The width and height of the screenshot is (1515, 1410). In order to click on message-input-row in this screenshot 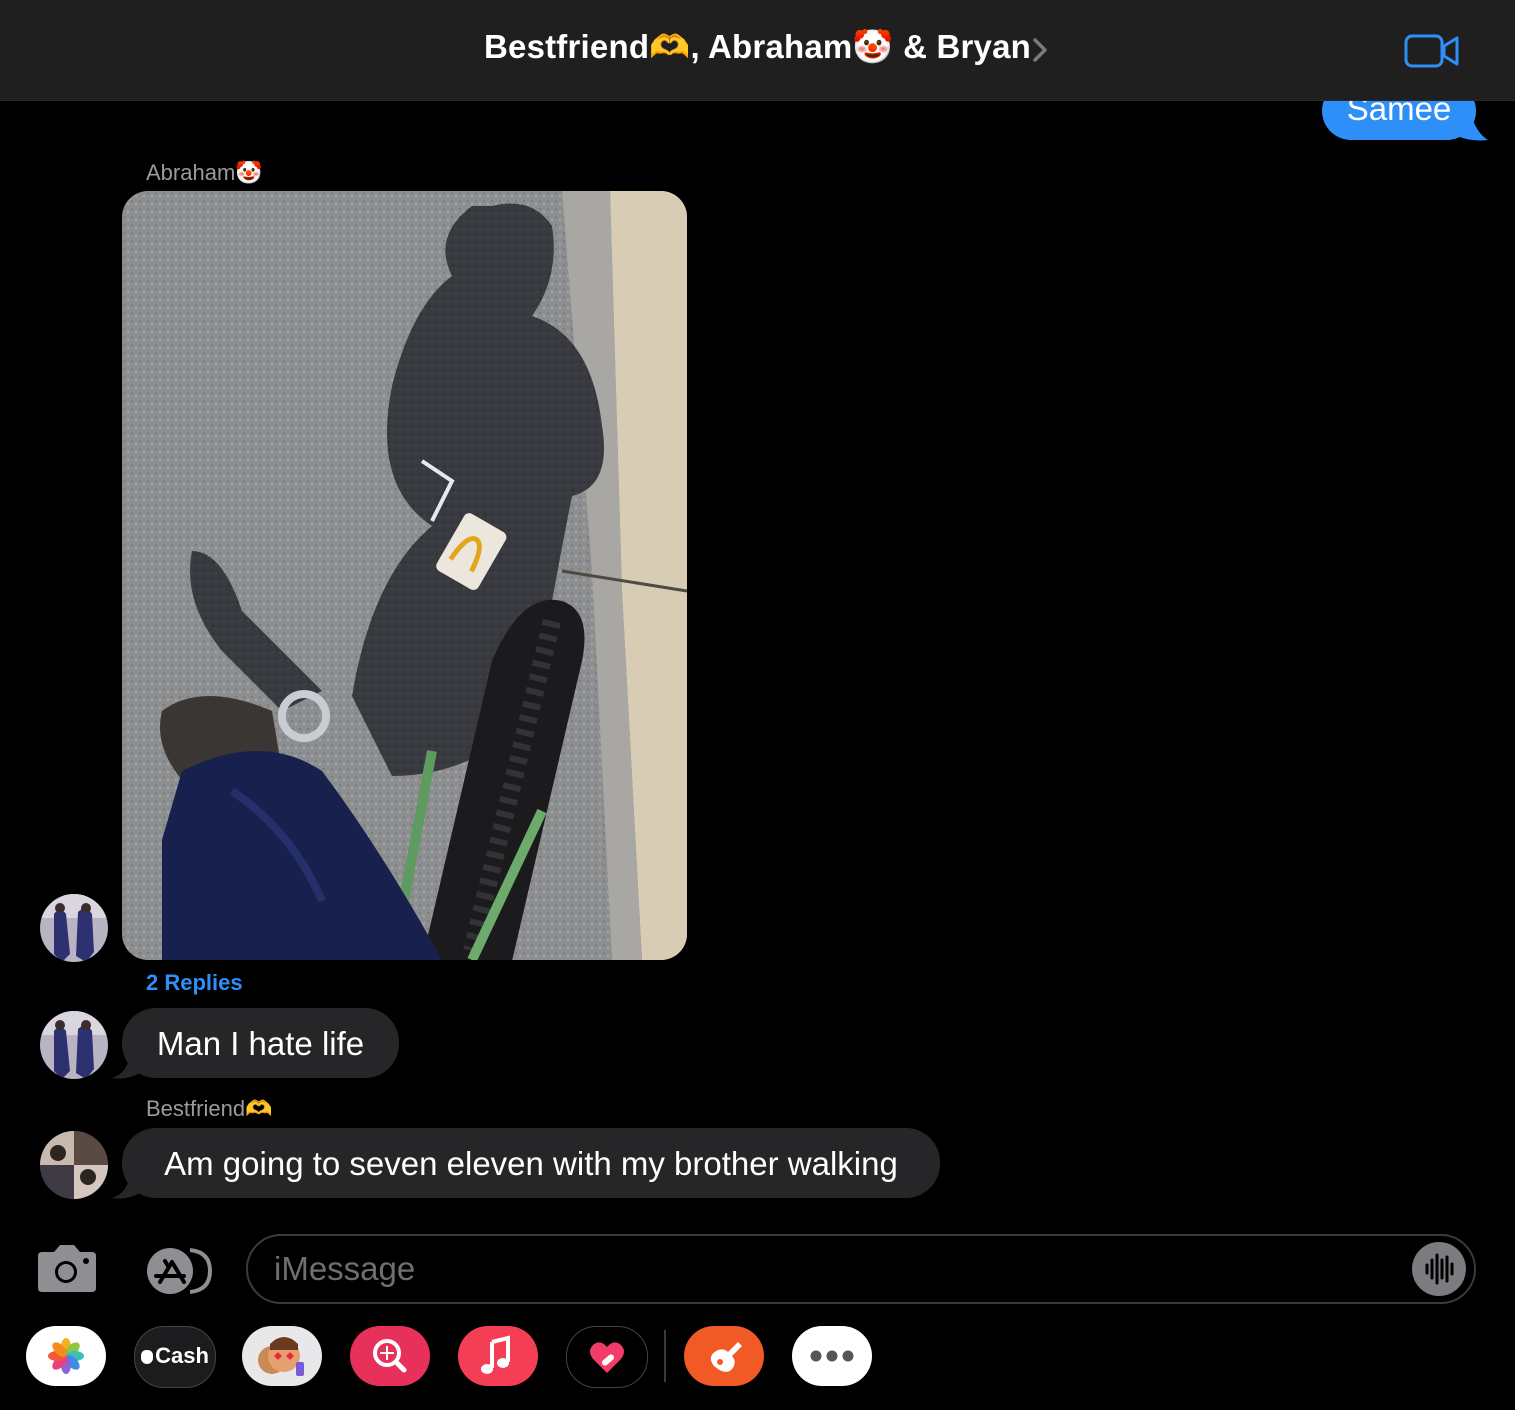, I will do `click(757, 1269)`.